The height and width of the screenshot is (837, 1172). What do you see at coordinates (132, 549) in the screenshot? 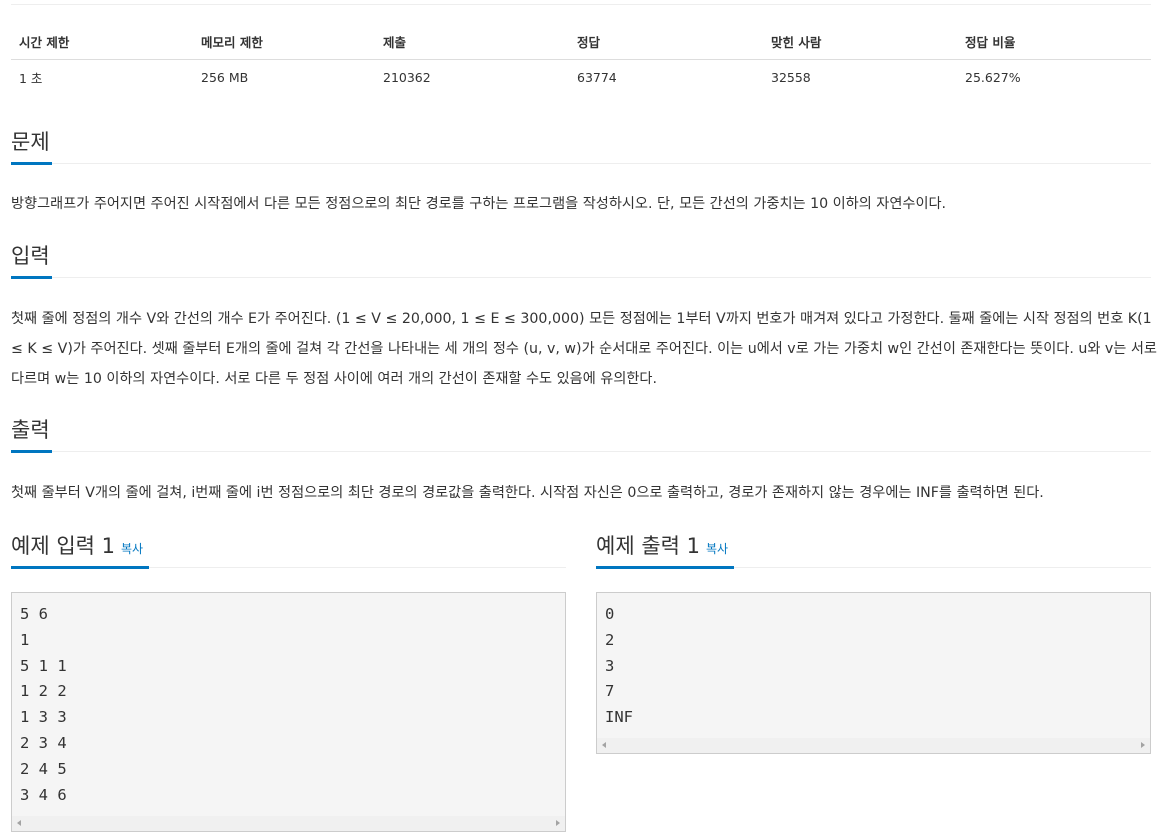
I see `sample-input-copy-button: 복사` at bounding box center [132, 549].